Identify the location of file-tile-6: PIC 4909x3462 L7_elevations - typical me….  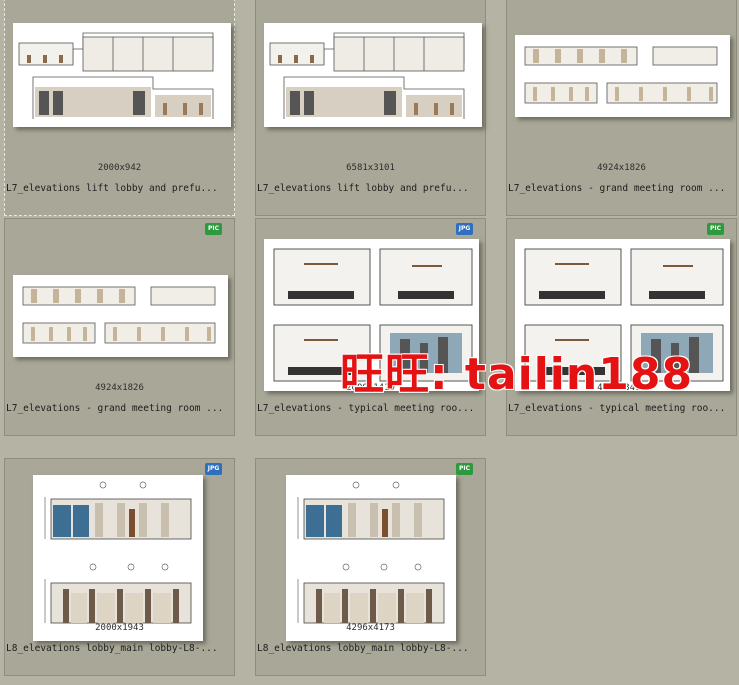
(621, 327).